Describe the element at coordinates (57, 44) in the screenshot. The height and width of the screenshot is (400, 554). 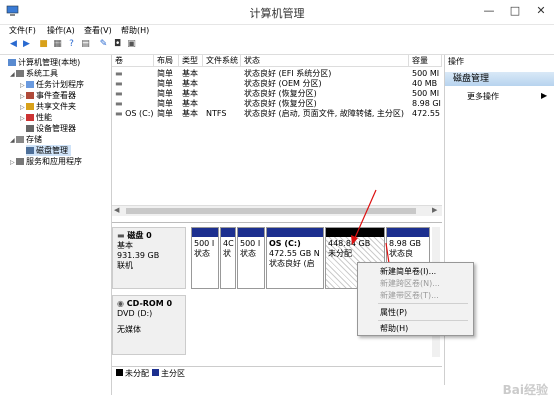
I see `properties-icon: ▦` at that location.